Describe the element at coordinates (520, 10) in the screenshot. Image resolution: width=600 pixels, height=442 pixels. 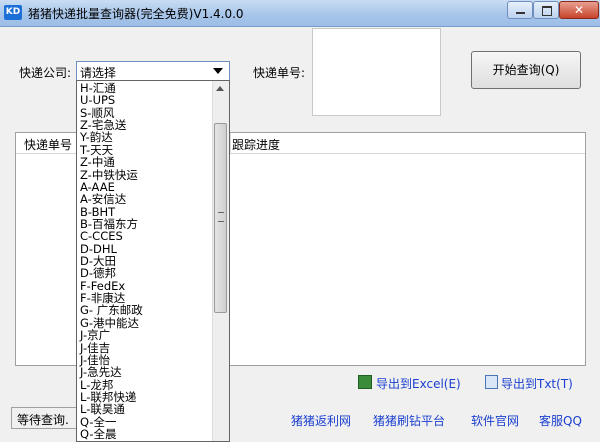
I see `minimize-button` at that location.